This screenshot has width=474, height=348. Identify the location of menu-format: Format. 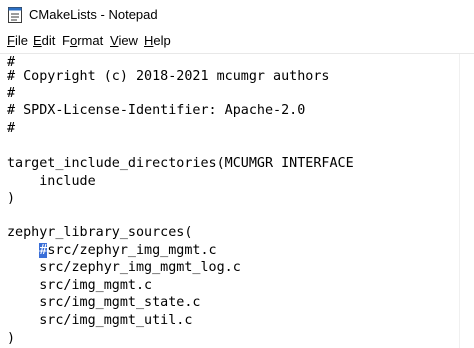
(82, 40).